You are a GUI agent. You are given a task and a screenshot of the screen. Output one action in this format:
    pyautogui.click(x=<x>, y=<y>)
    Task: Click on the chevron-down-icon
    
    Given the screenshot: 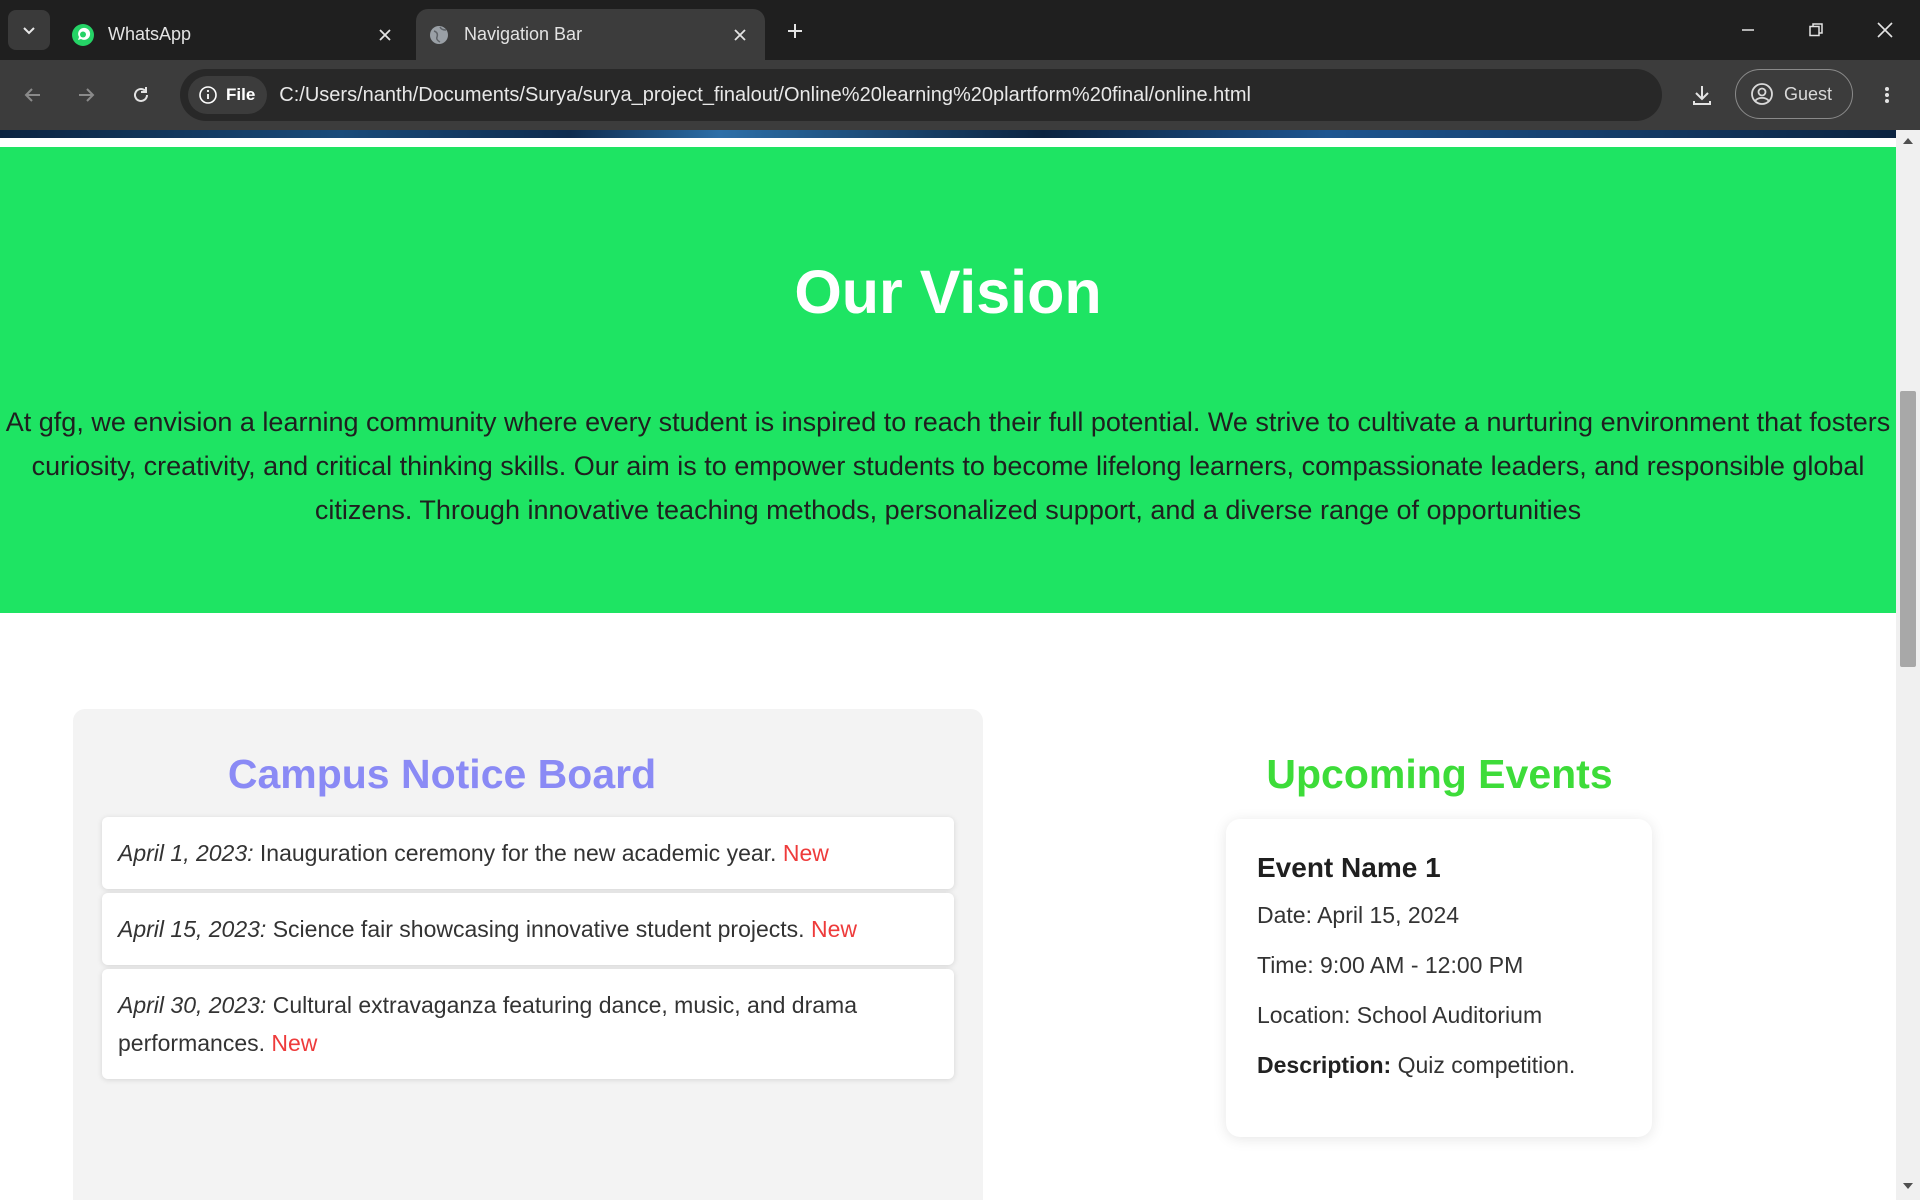 What is the action you would take?
    pyautogui.click(x=29, y=31)
    